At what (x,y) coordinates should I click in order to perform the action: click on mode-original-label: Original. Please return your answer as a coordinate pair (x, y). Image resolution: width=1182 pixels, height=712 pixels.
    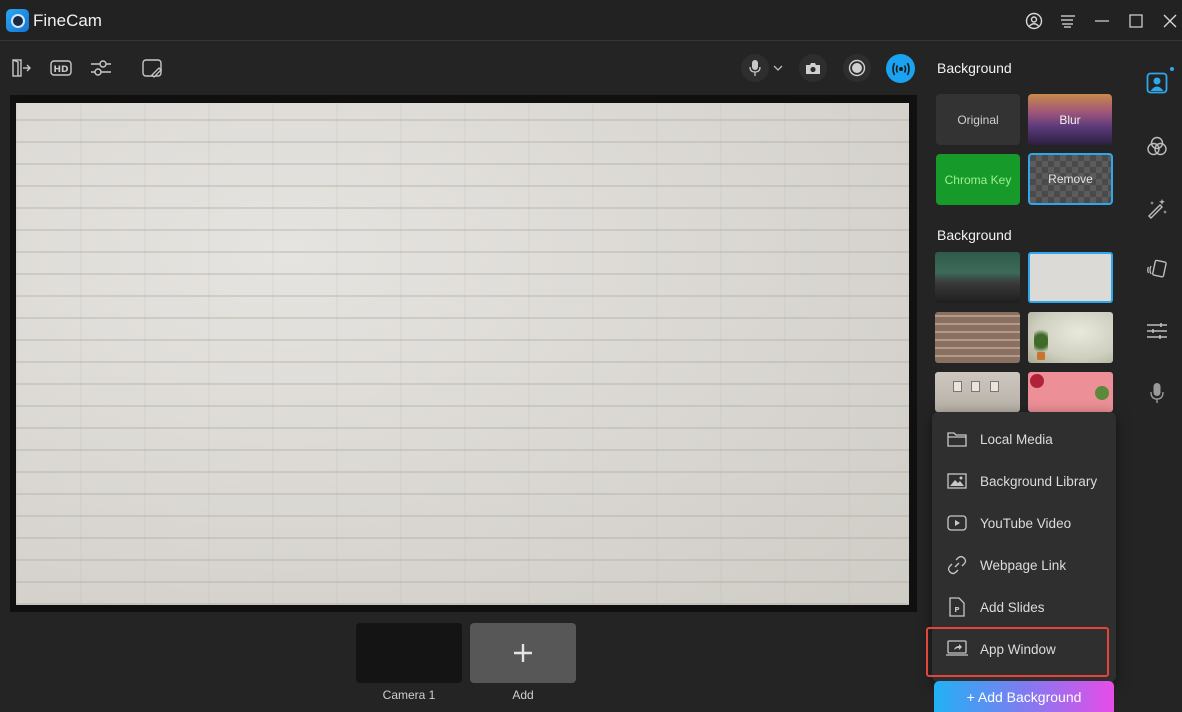
    Looking at the image, I should click on (978, 119).